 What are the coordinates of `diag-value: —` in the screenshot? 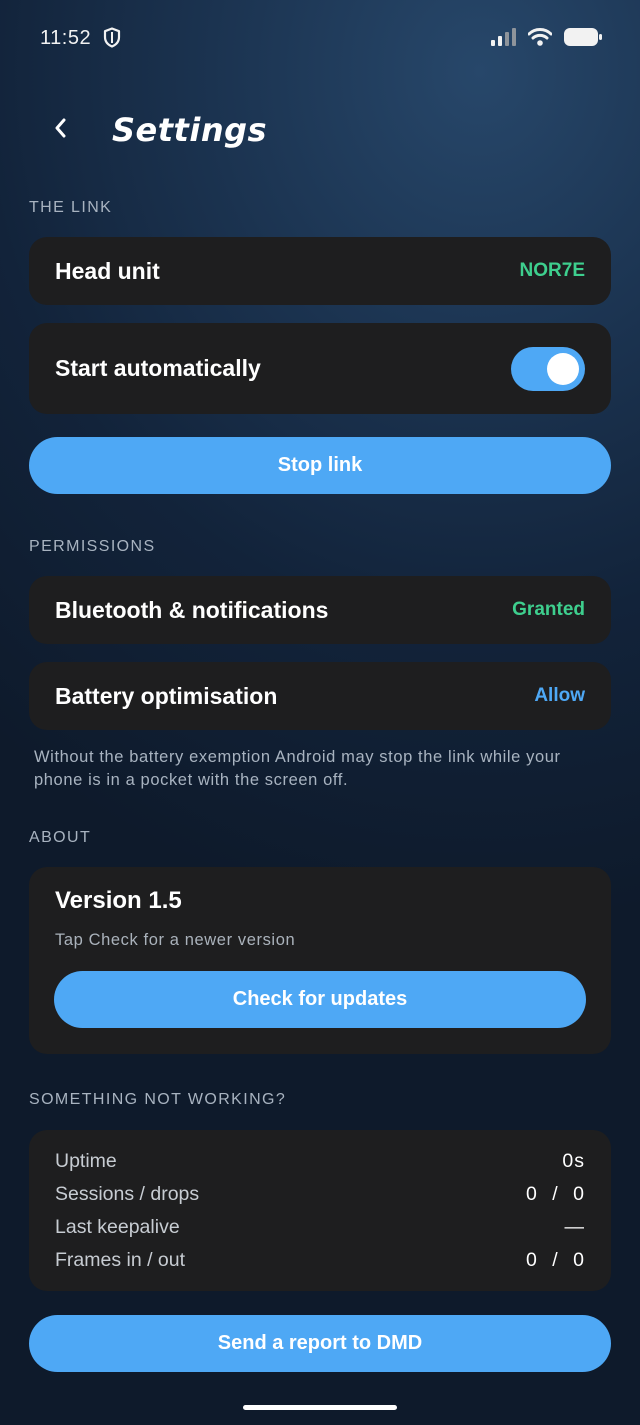 It's located at (574, 1227).